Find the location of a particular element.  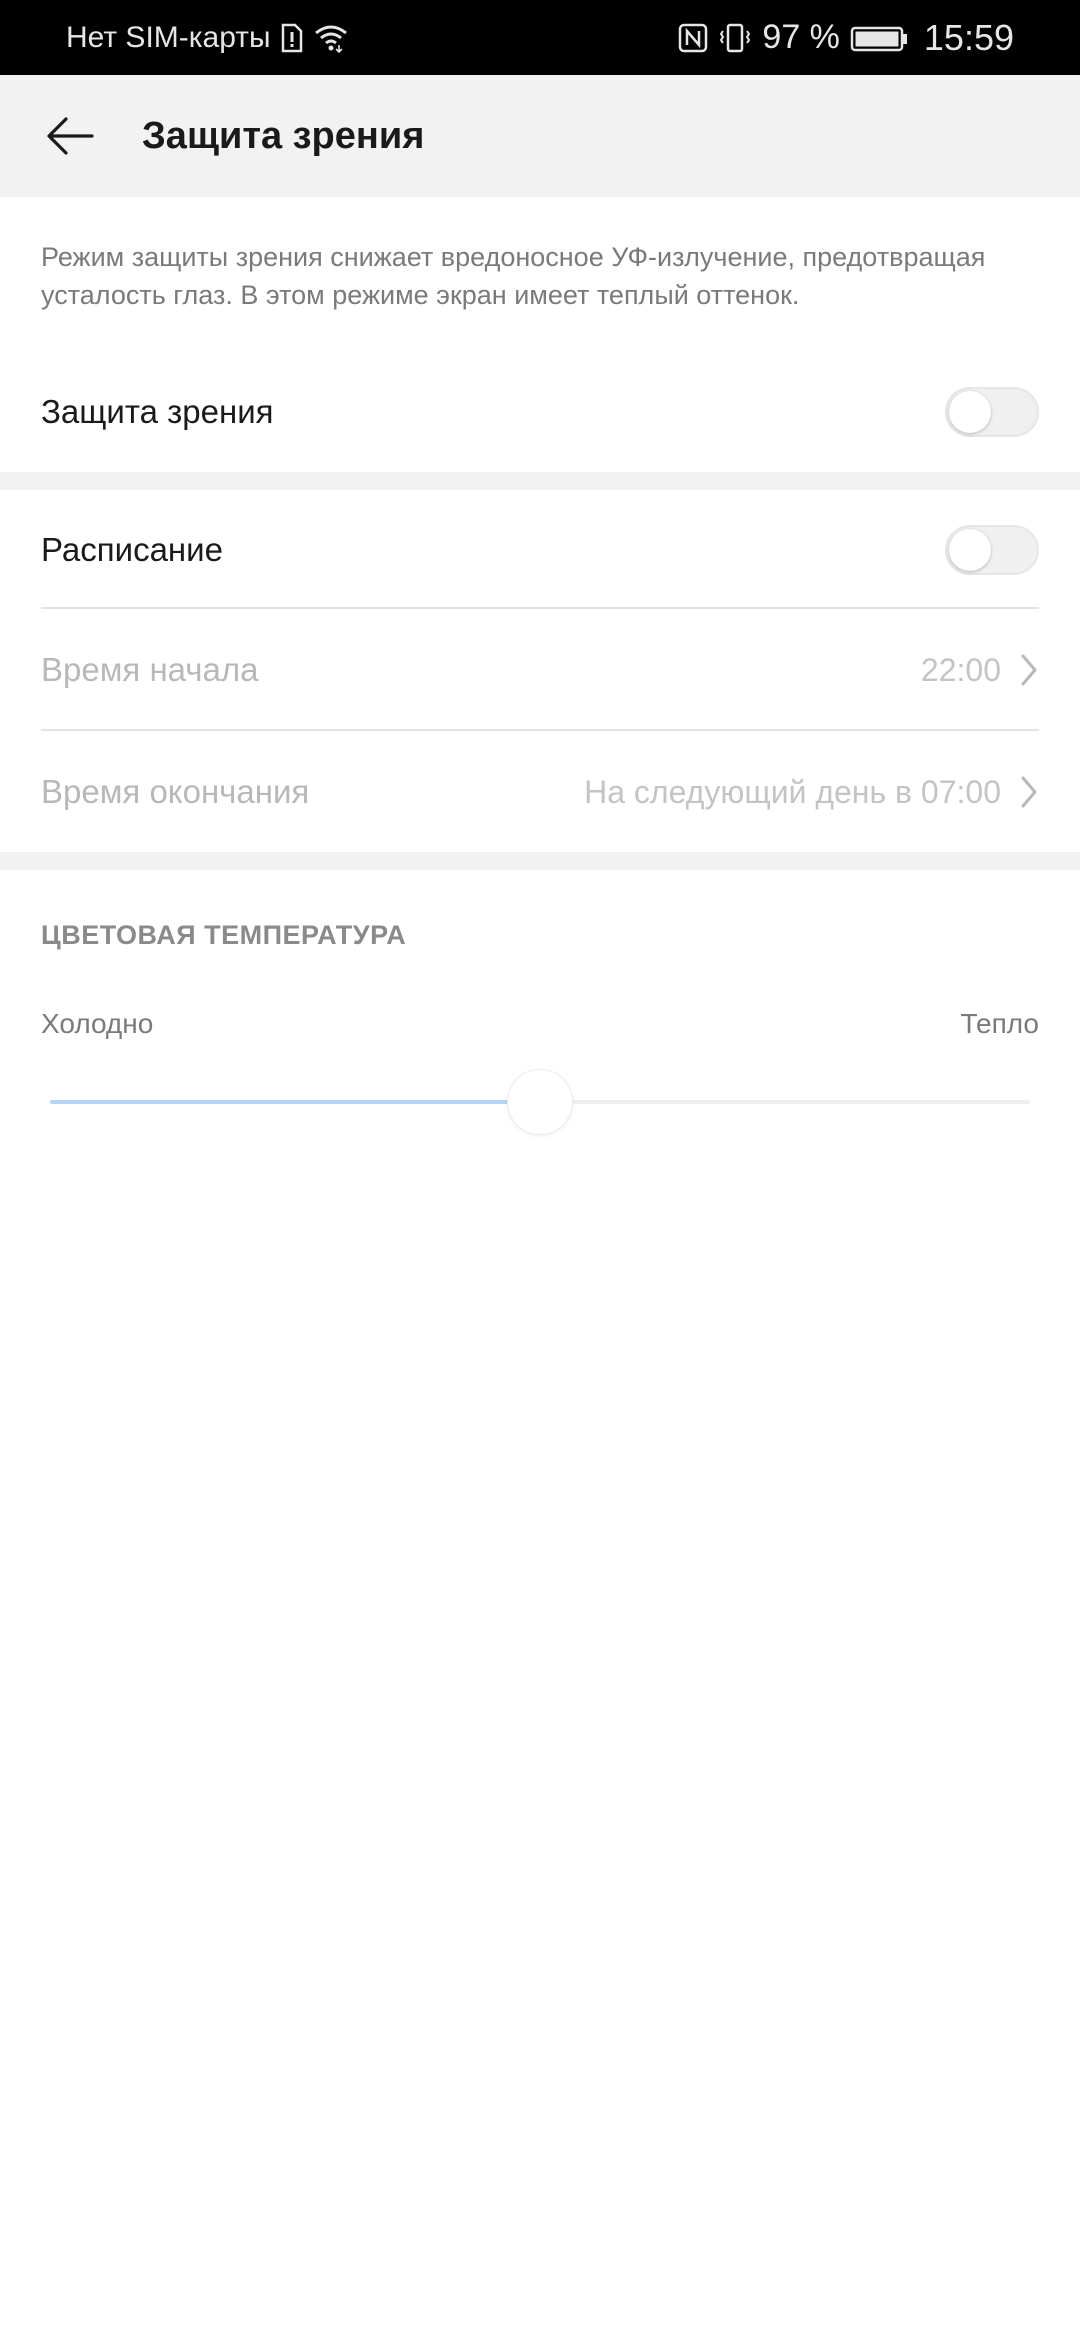

start-time-value-group: 22:00 is located at coordinates (980, 670).